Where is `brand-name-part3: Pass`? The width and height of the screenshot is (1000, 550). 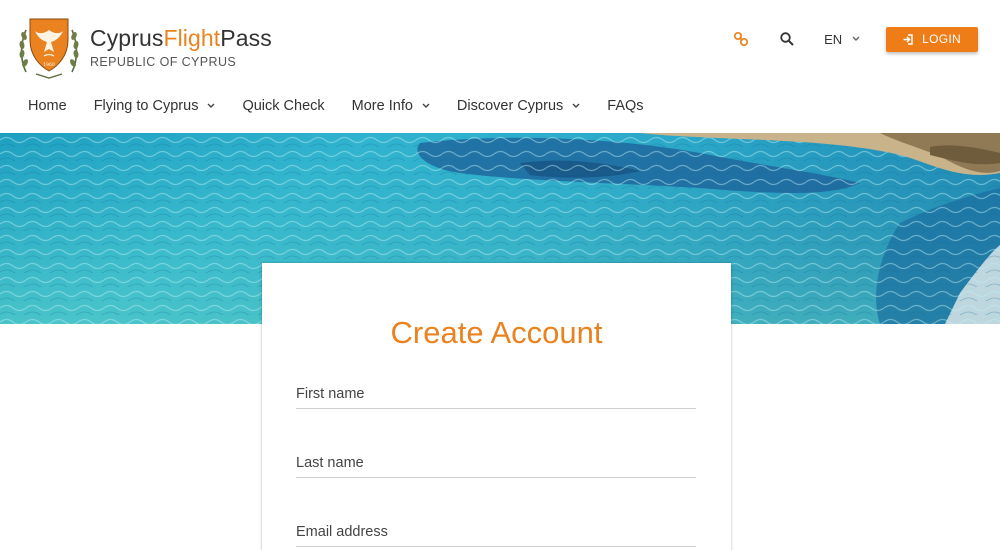 brand-name-part3: Pass is located at coordinates (246, 38).